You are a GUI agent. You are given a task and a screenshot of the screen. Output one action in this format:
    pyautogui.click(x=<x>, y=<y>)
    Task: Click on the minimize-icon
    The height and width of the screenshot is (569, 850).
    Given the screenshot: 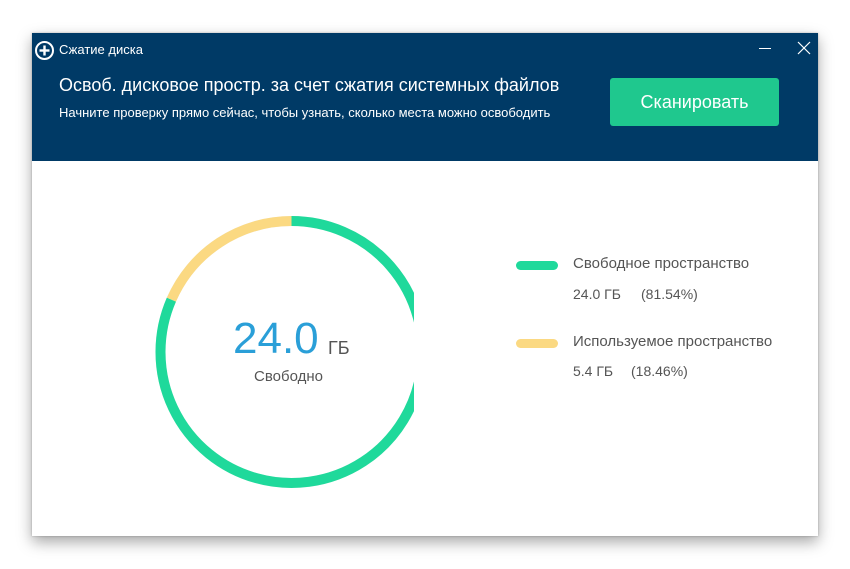 What is the action you would take?
    pyautogui.click(x=765, y=48)
    